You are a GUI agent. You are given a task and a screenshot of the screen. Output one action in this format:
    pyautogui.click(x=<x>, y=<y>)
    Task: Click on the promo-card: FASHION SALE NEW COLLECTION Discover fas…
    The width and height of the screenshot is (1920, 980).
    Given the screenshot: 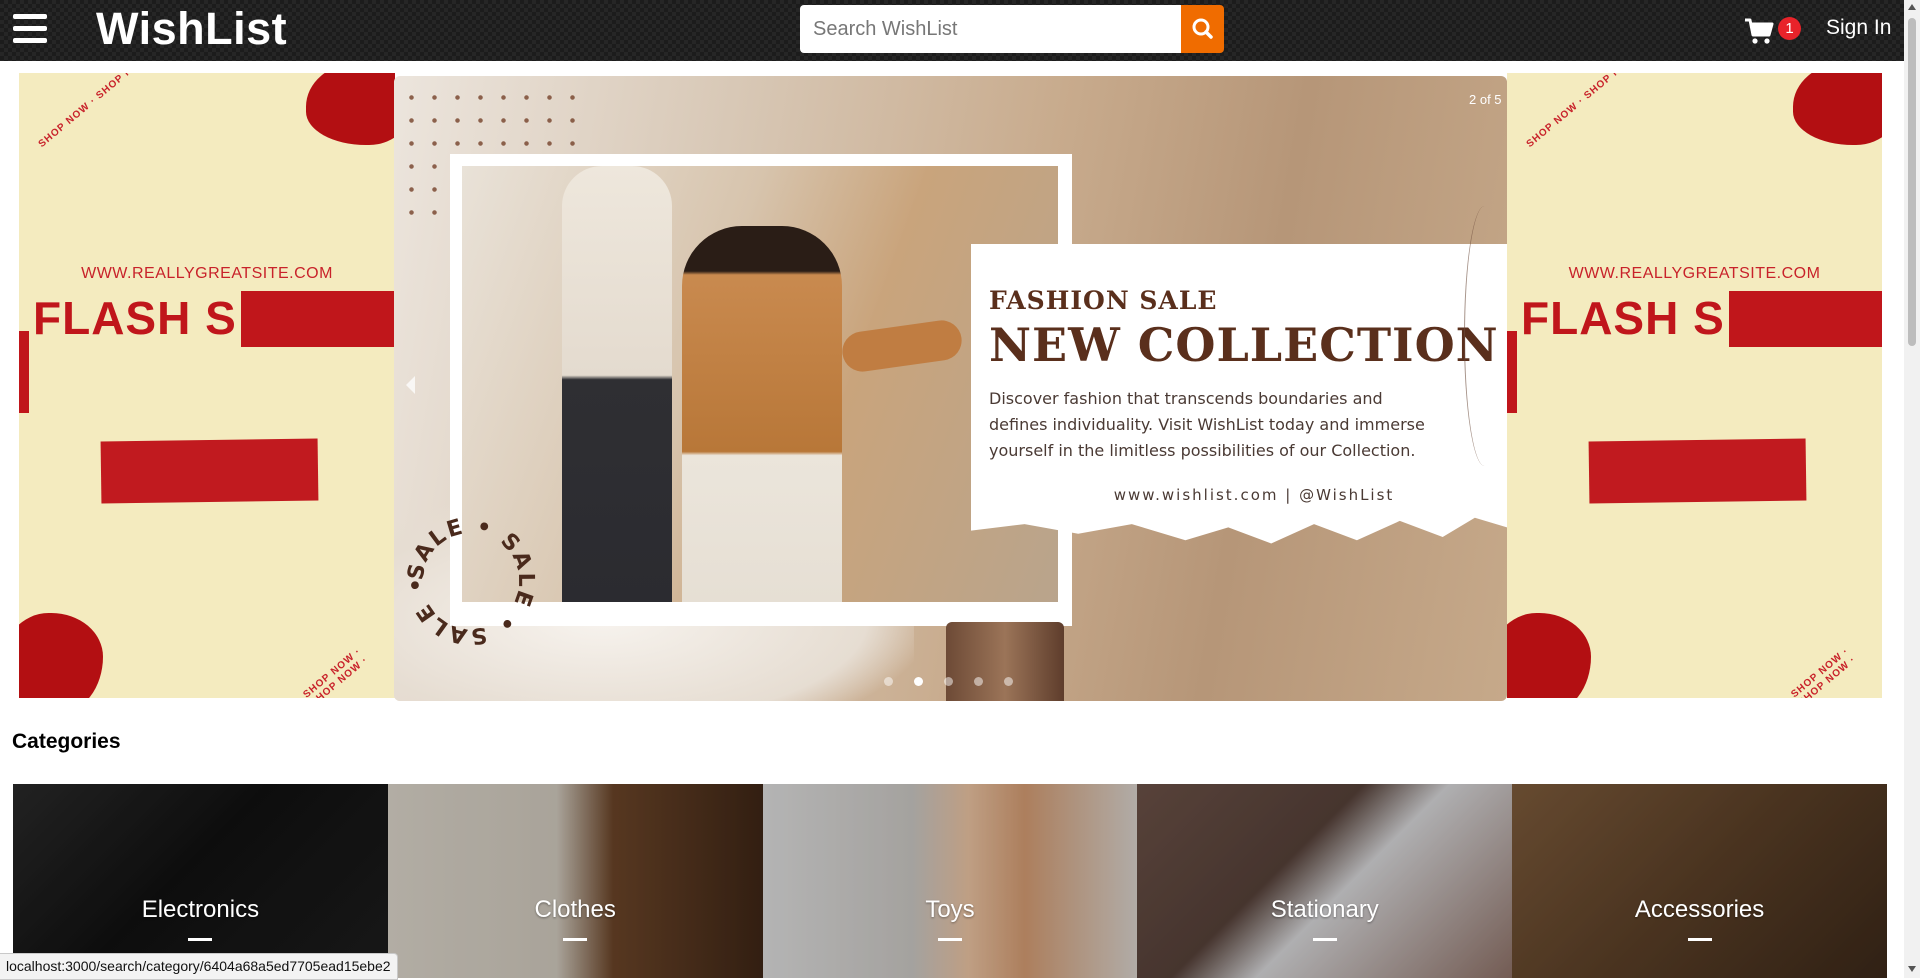 What is the action you would take?
    pyautogui.click(x=1239, y=394)
    